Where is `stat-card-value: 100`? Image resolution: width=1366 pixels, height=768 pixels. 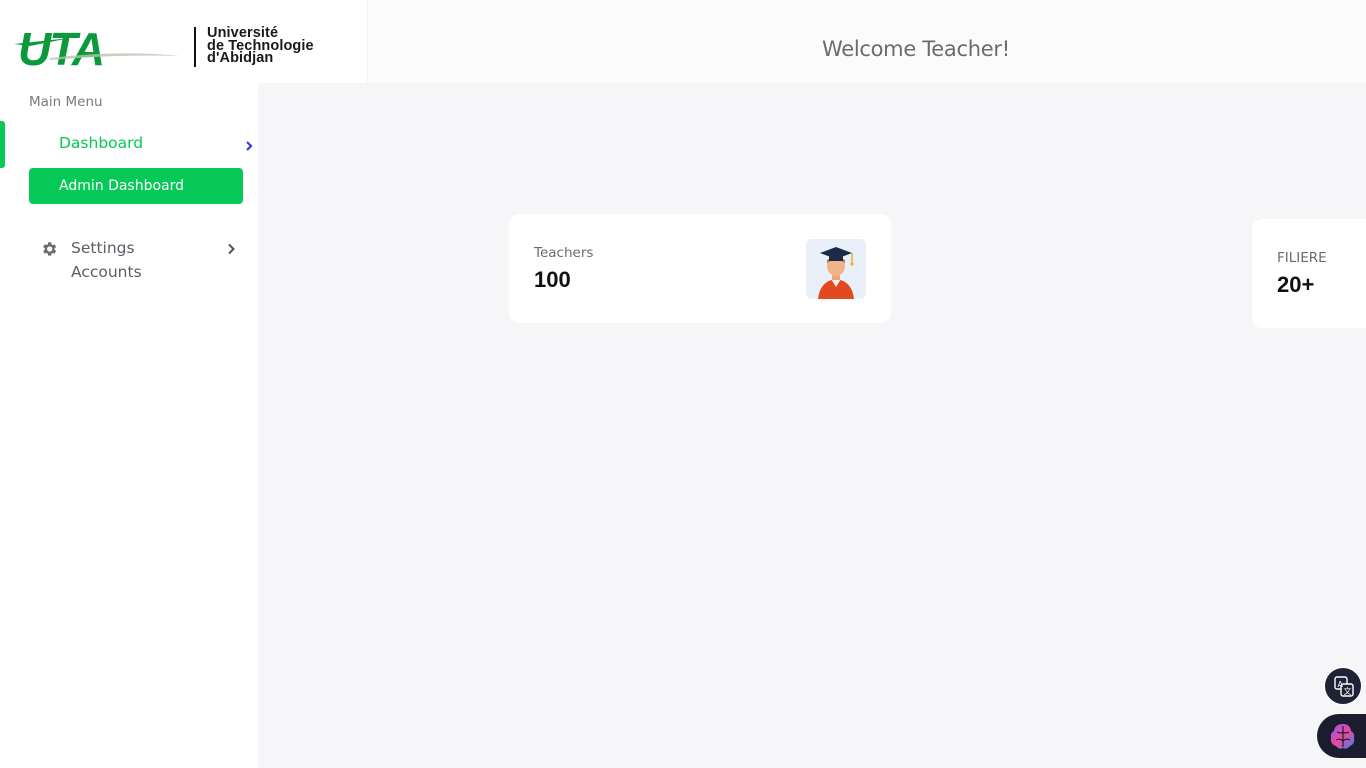
stat-card-value: 100 is located at coordinates (552, 279).